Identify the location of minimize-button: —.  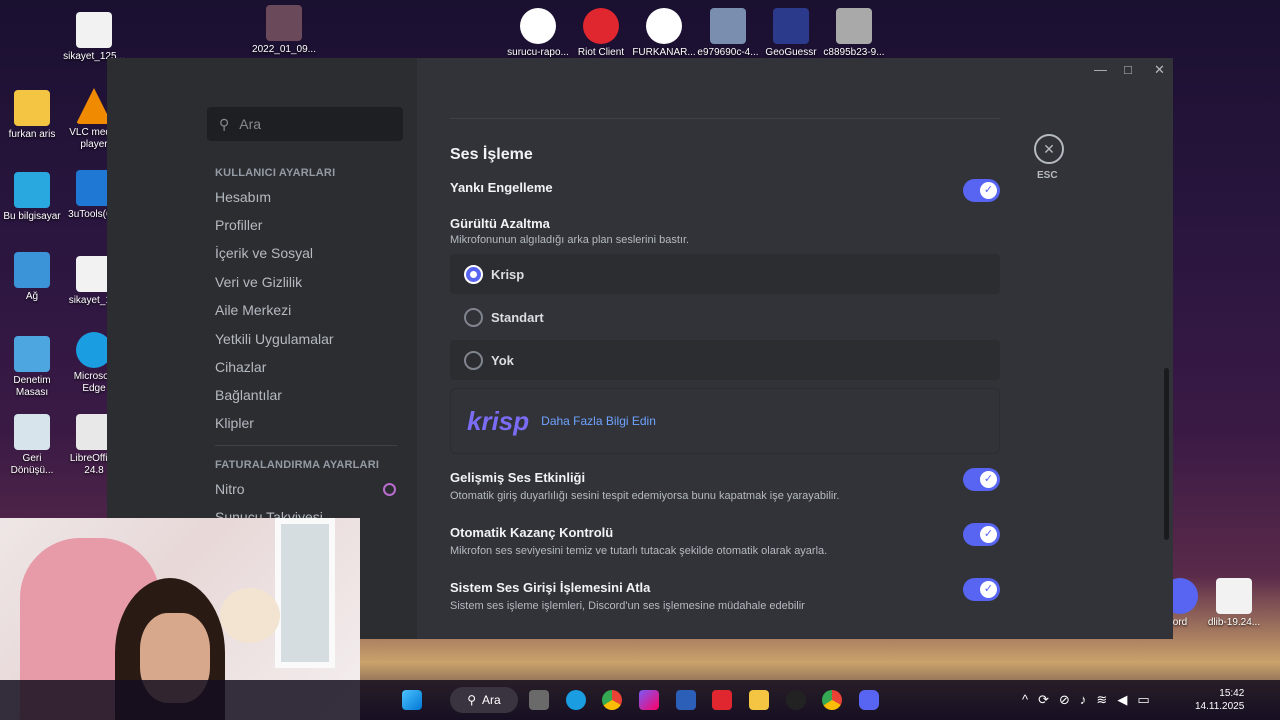
(1100, 69).